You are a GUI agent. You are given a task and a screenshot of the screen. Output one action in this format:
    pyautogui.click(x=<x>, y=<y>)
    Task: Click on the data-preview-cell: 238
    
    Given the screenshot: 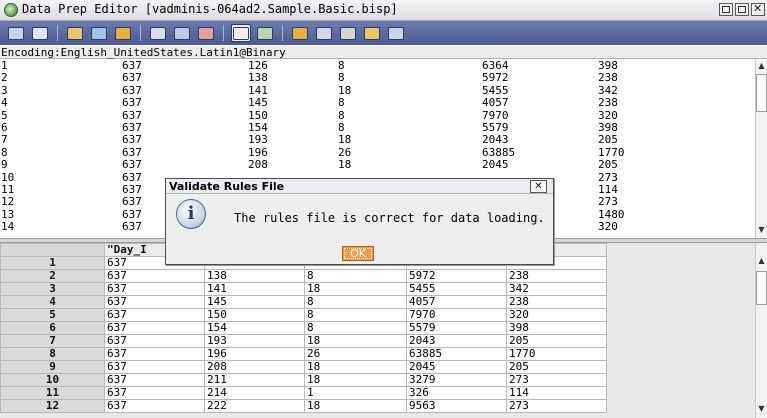 What is the action you would take?
    pyautogui.click(x=608, y=103)
    